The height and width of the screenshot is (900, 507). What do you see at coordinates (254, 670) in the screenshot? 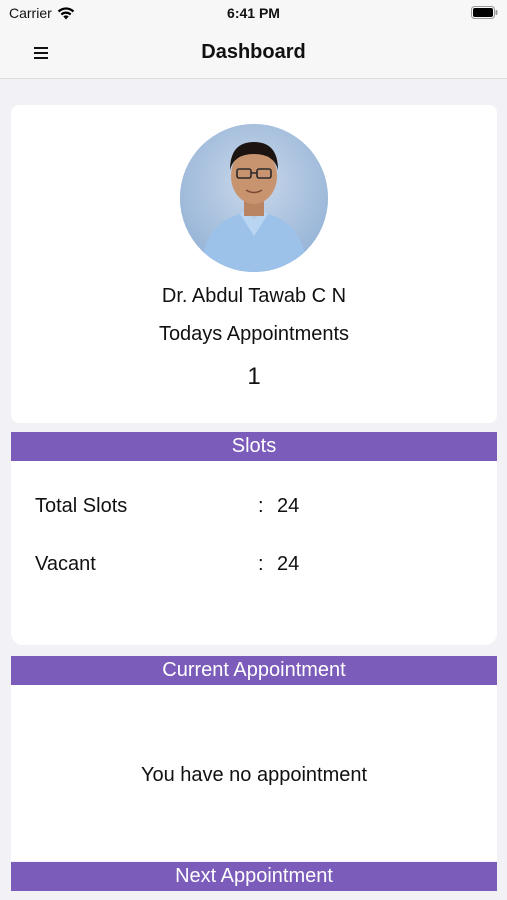
I see `current-appointment-header: Current Appointment` at bounding box center [254, 670].